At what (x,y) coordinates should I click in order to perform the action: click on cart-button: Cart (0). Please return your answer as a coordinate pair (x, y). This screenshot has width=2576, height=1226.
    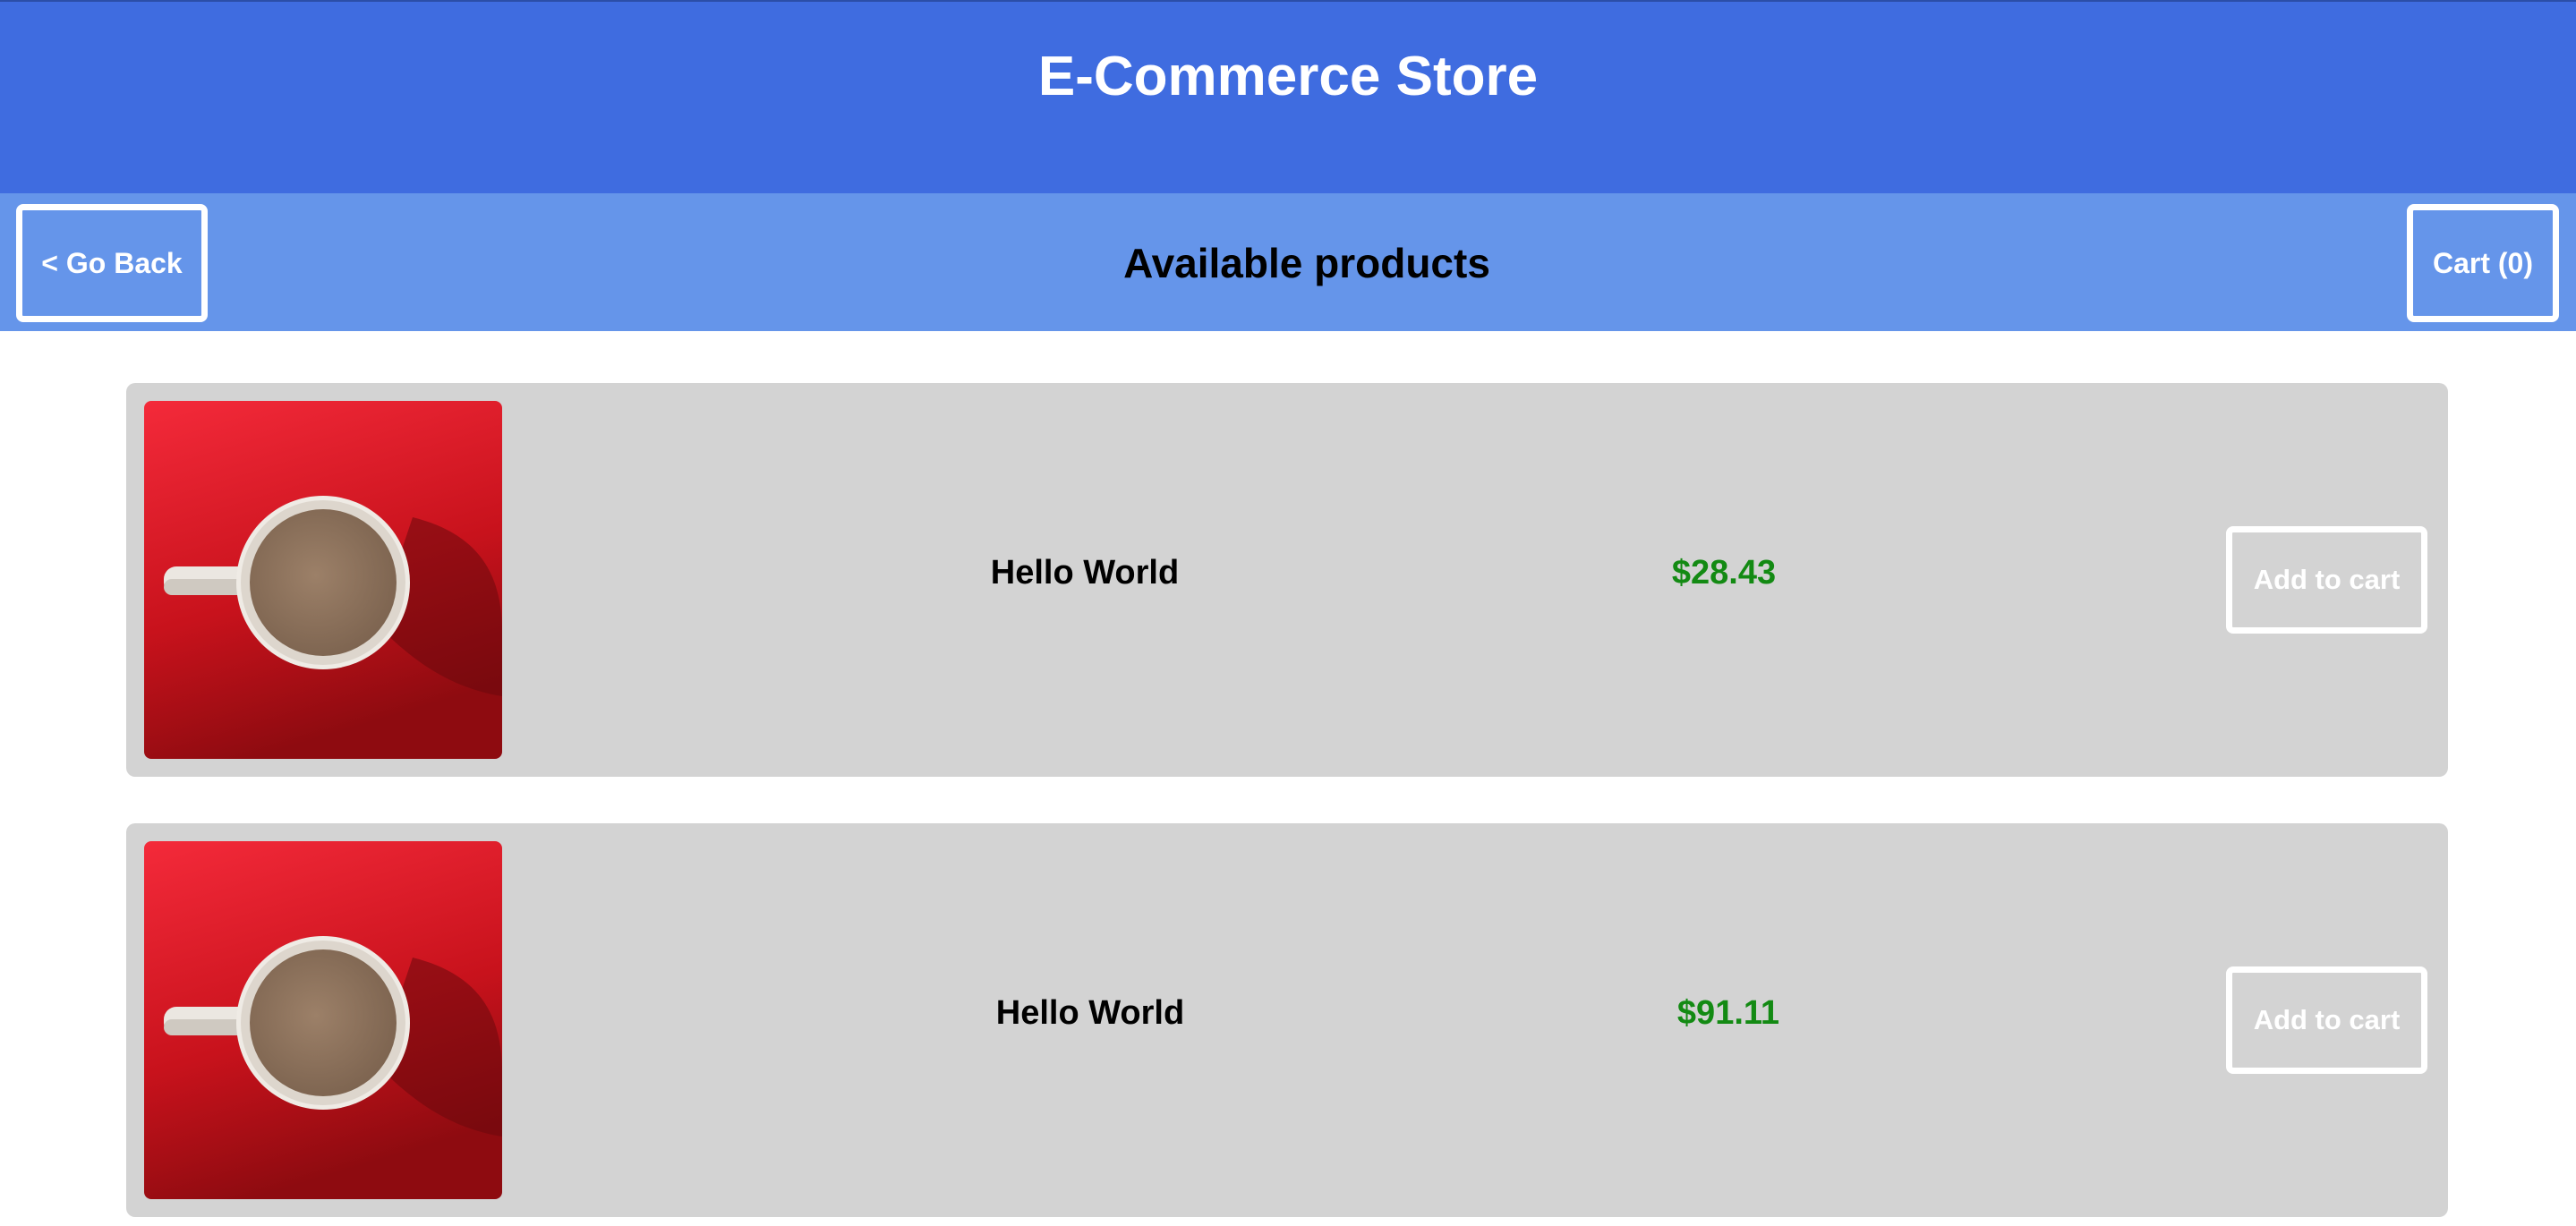
    Looking at the image, I should click on (2483, 263).